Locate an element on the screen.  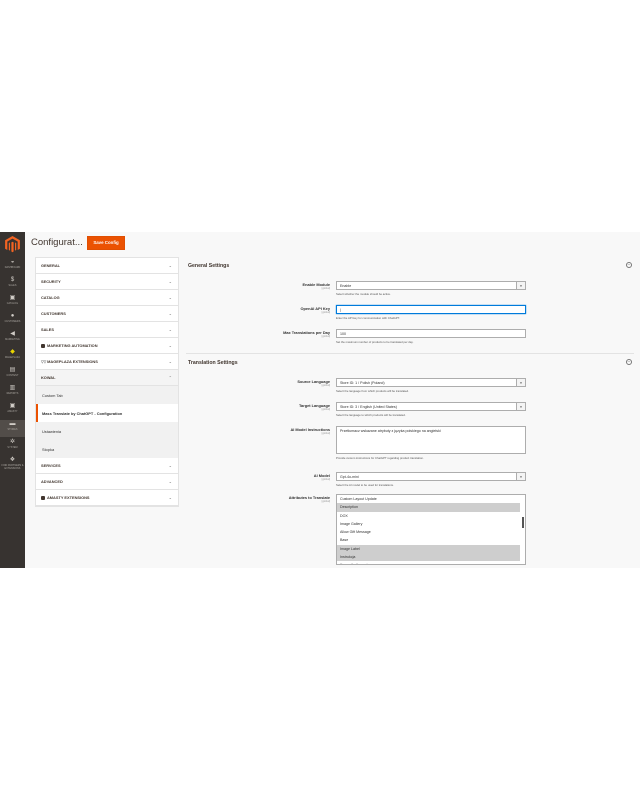
cubes-icon: ❖ is located at coordinates (12, 460).